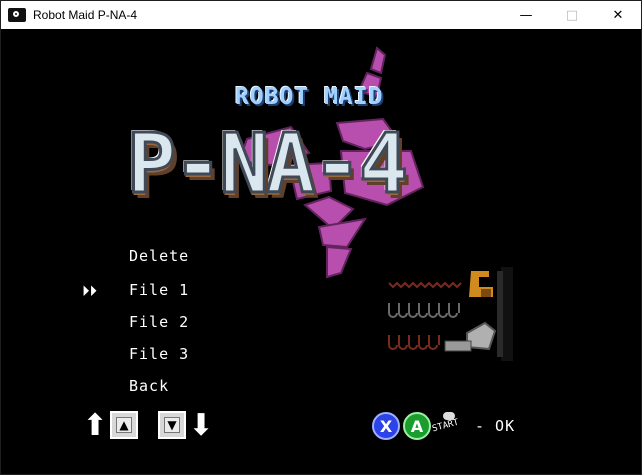  Describe the element at coordinates (526, 15) in the screenshot. I see `minimize-button: —` at that location.